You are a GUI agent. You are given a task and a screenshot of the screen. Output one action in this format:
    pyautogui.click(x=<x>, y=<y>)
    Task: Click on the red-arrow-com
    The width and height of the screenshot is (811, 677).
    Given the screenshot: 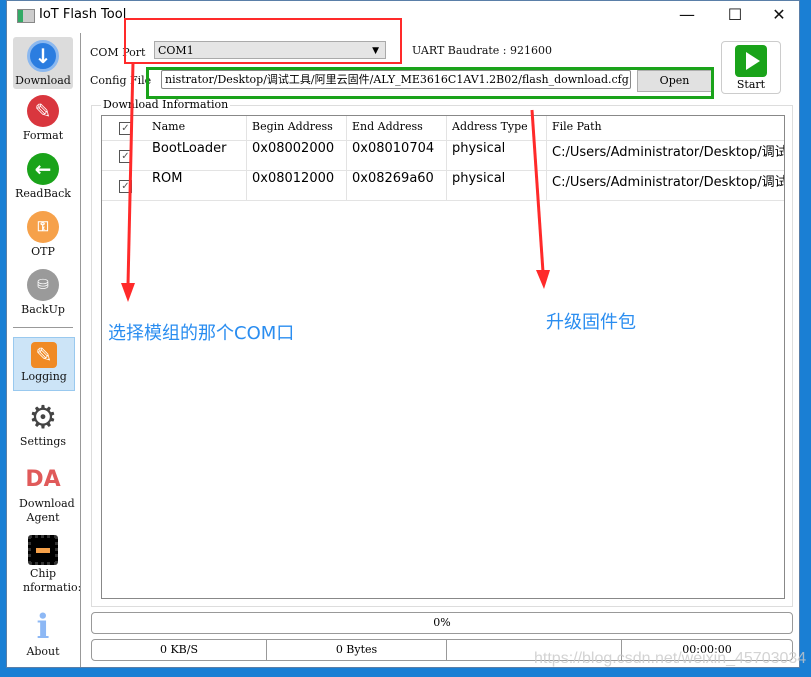 What is the action you would take?
    pyautogui.click(x=130, y=173)
    